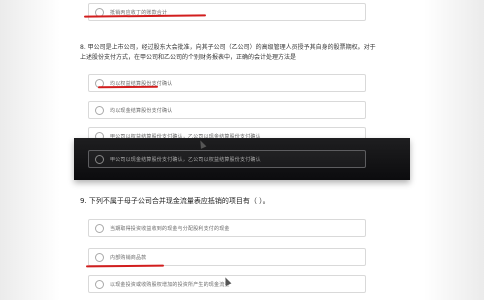 This screenshot has height=300, width=484. Describe the element at coordinates (227, 12) in the screenshot. I see `answer-option: 抵销丙应收丁的账款合计` at that location.